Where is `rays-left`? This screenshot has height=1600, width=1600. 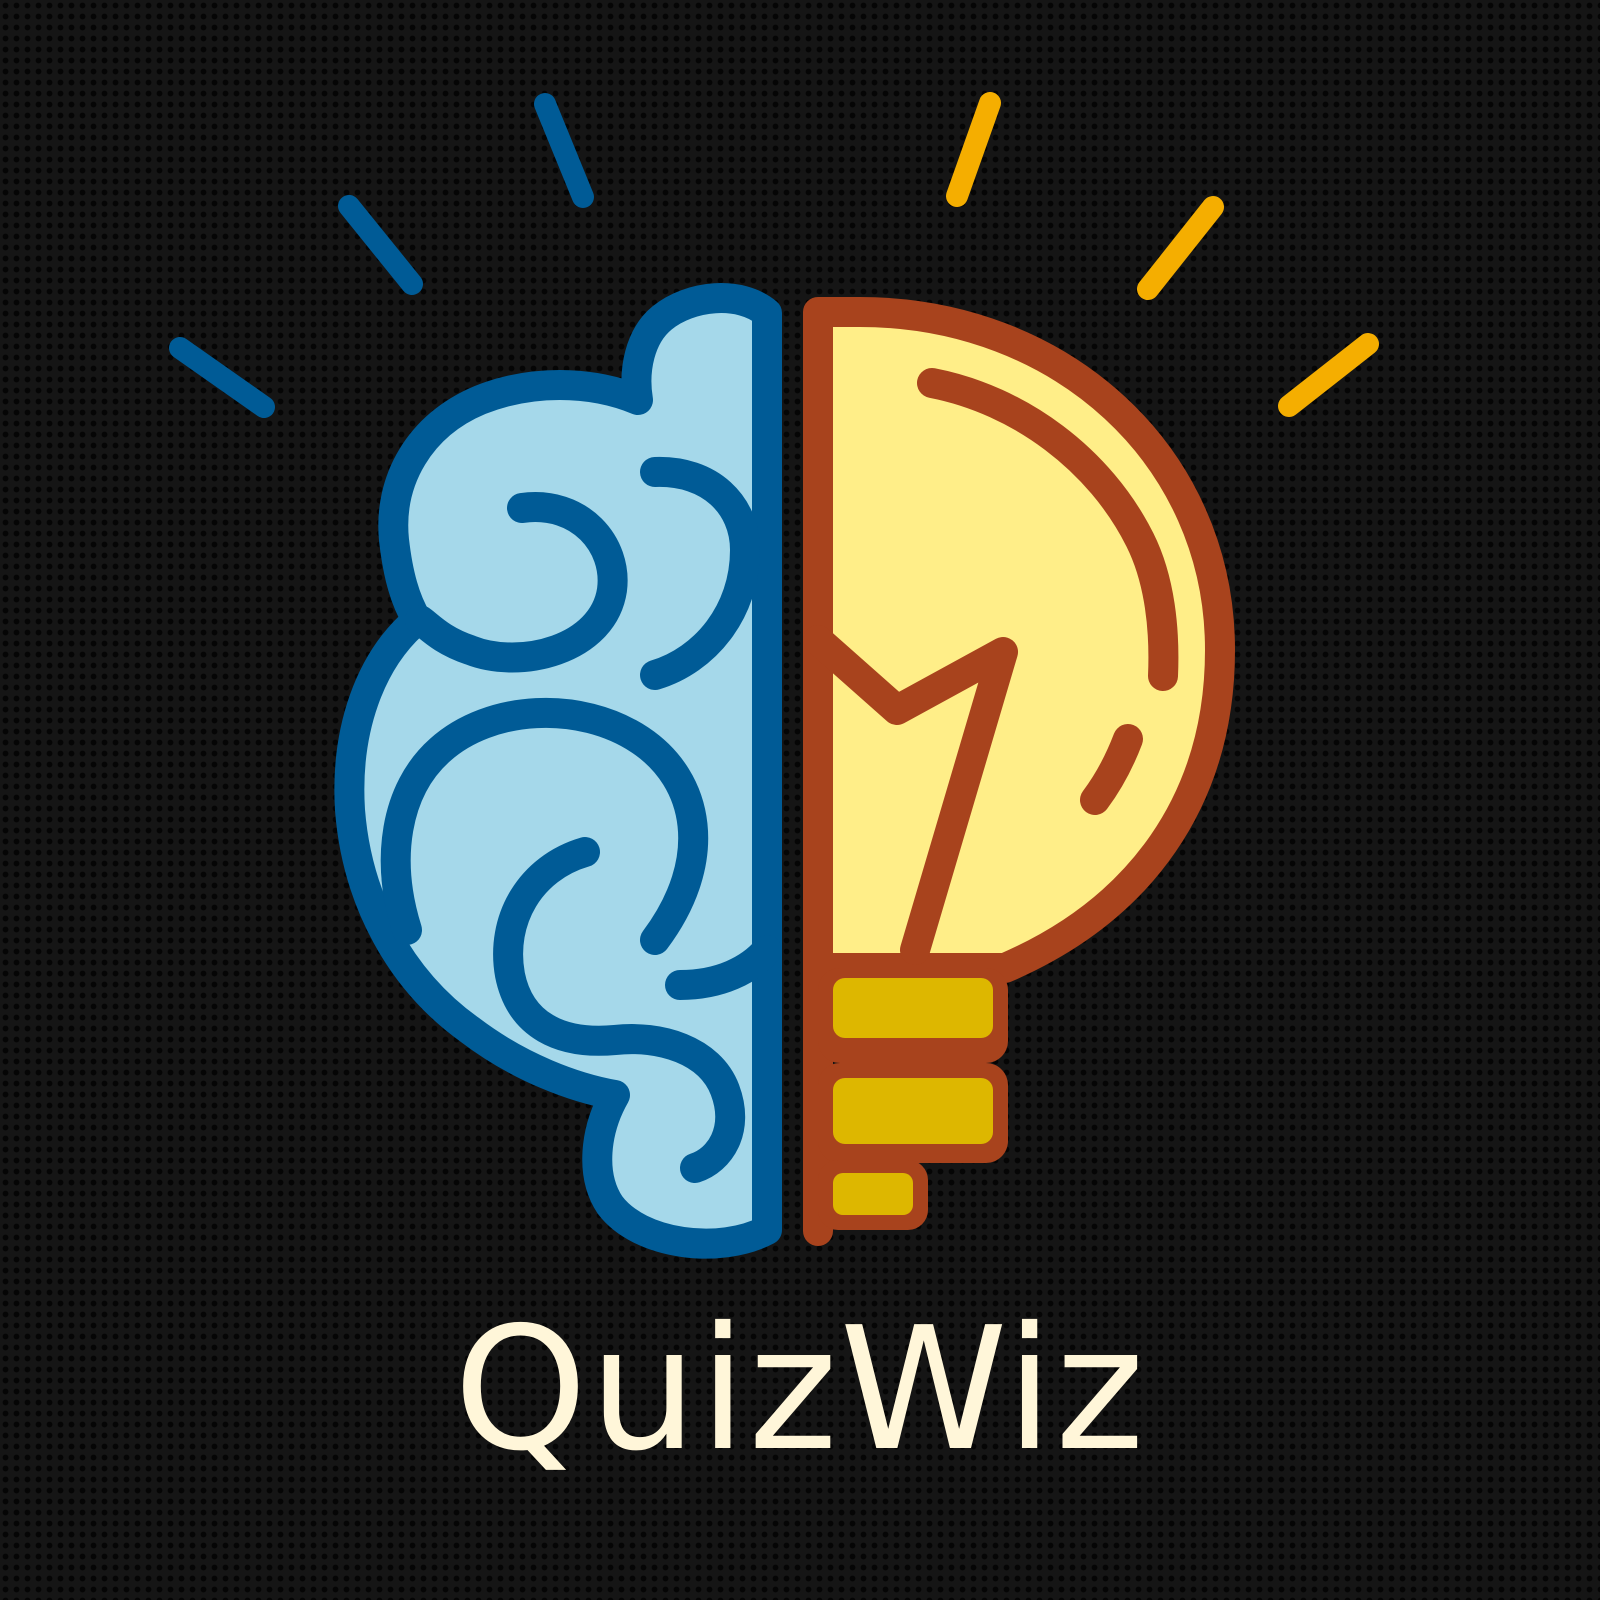 rays-left is located at coordinates (381, 255).